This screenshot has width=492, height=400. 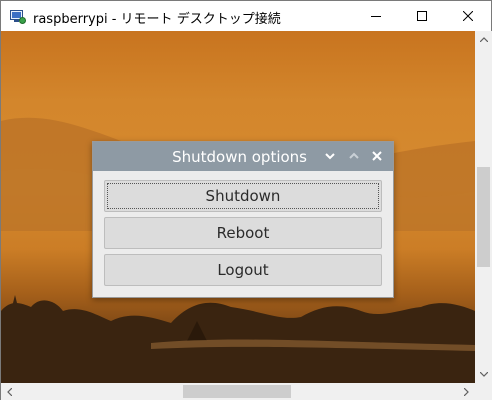 I want to click on chevron-right-icon, so click(x=466, y=391).